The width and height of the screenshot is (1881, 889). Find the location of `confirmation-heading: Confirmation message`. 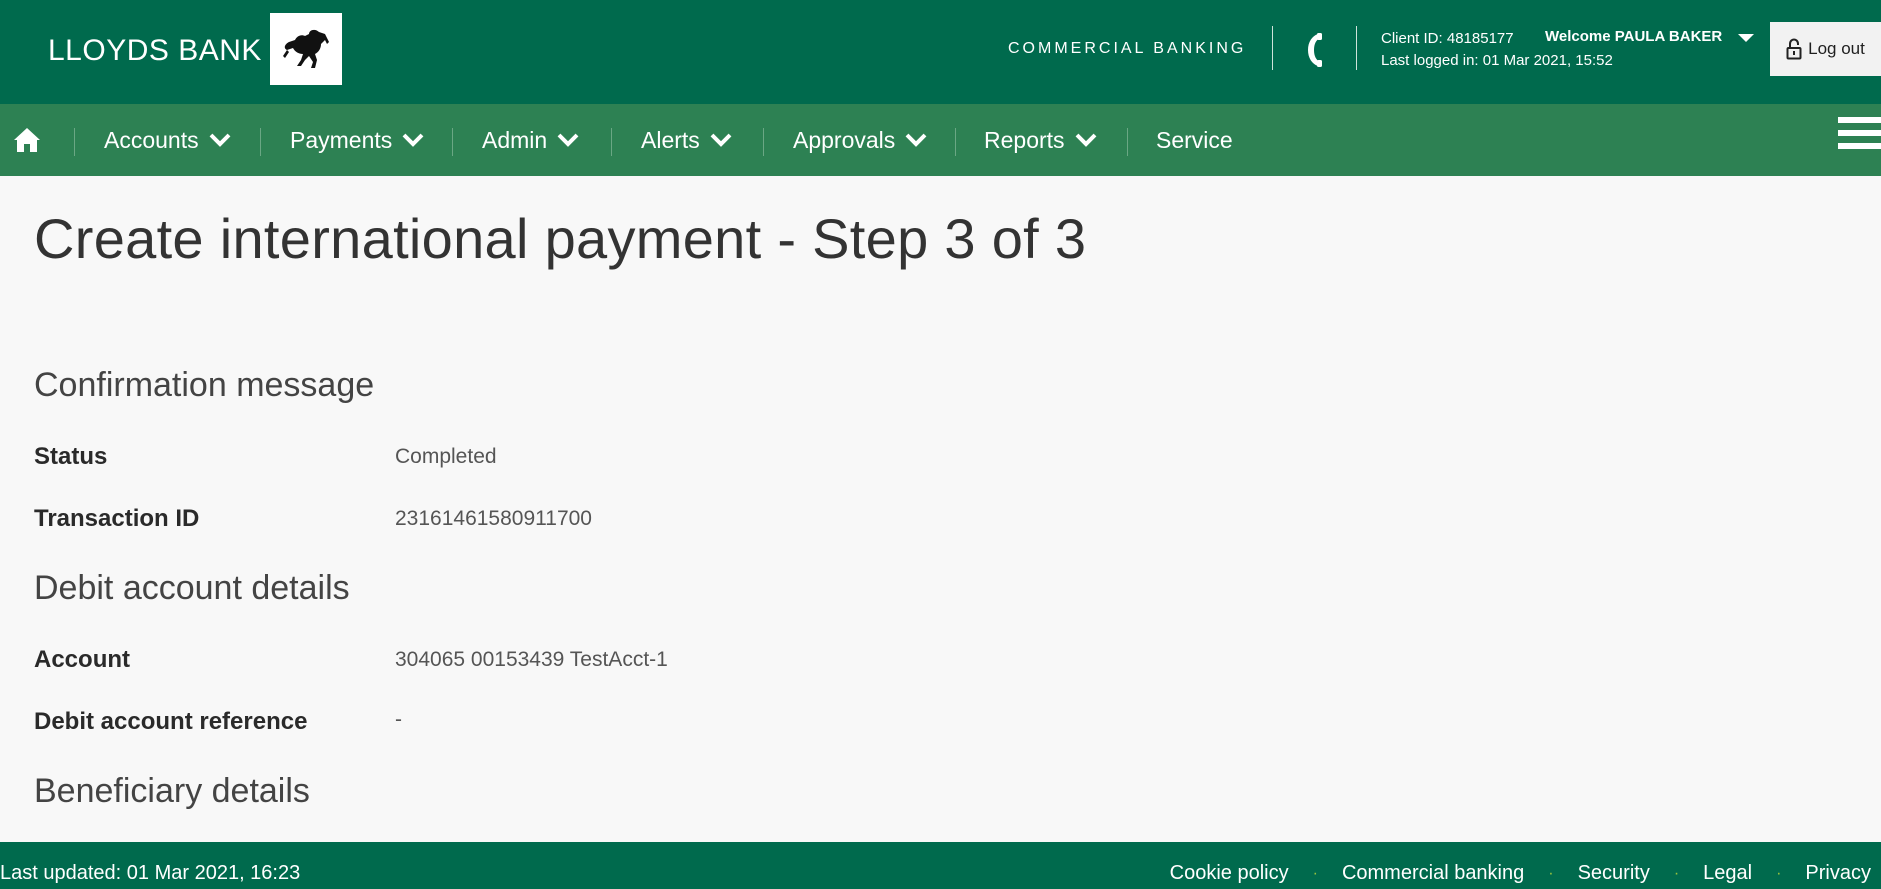

confirmation-heading: Confirmation message is located at coordinates (204, 385).